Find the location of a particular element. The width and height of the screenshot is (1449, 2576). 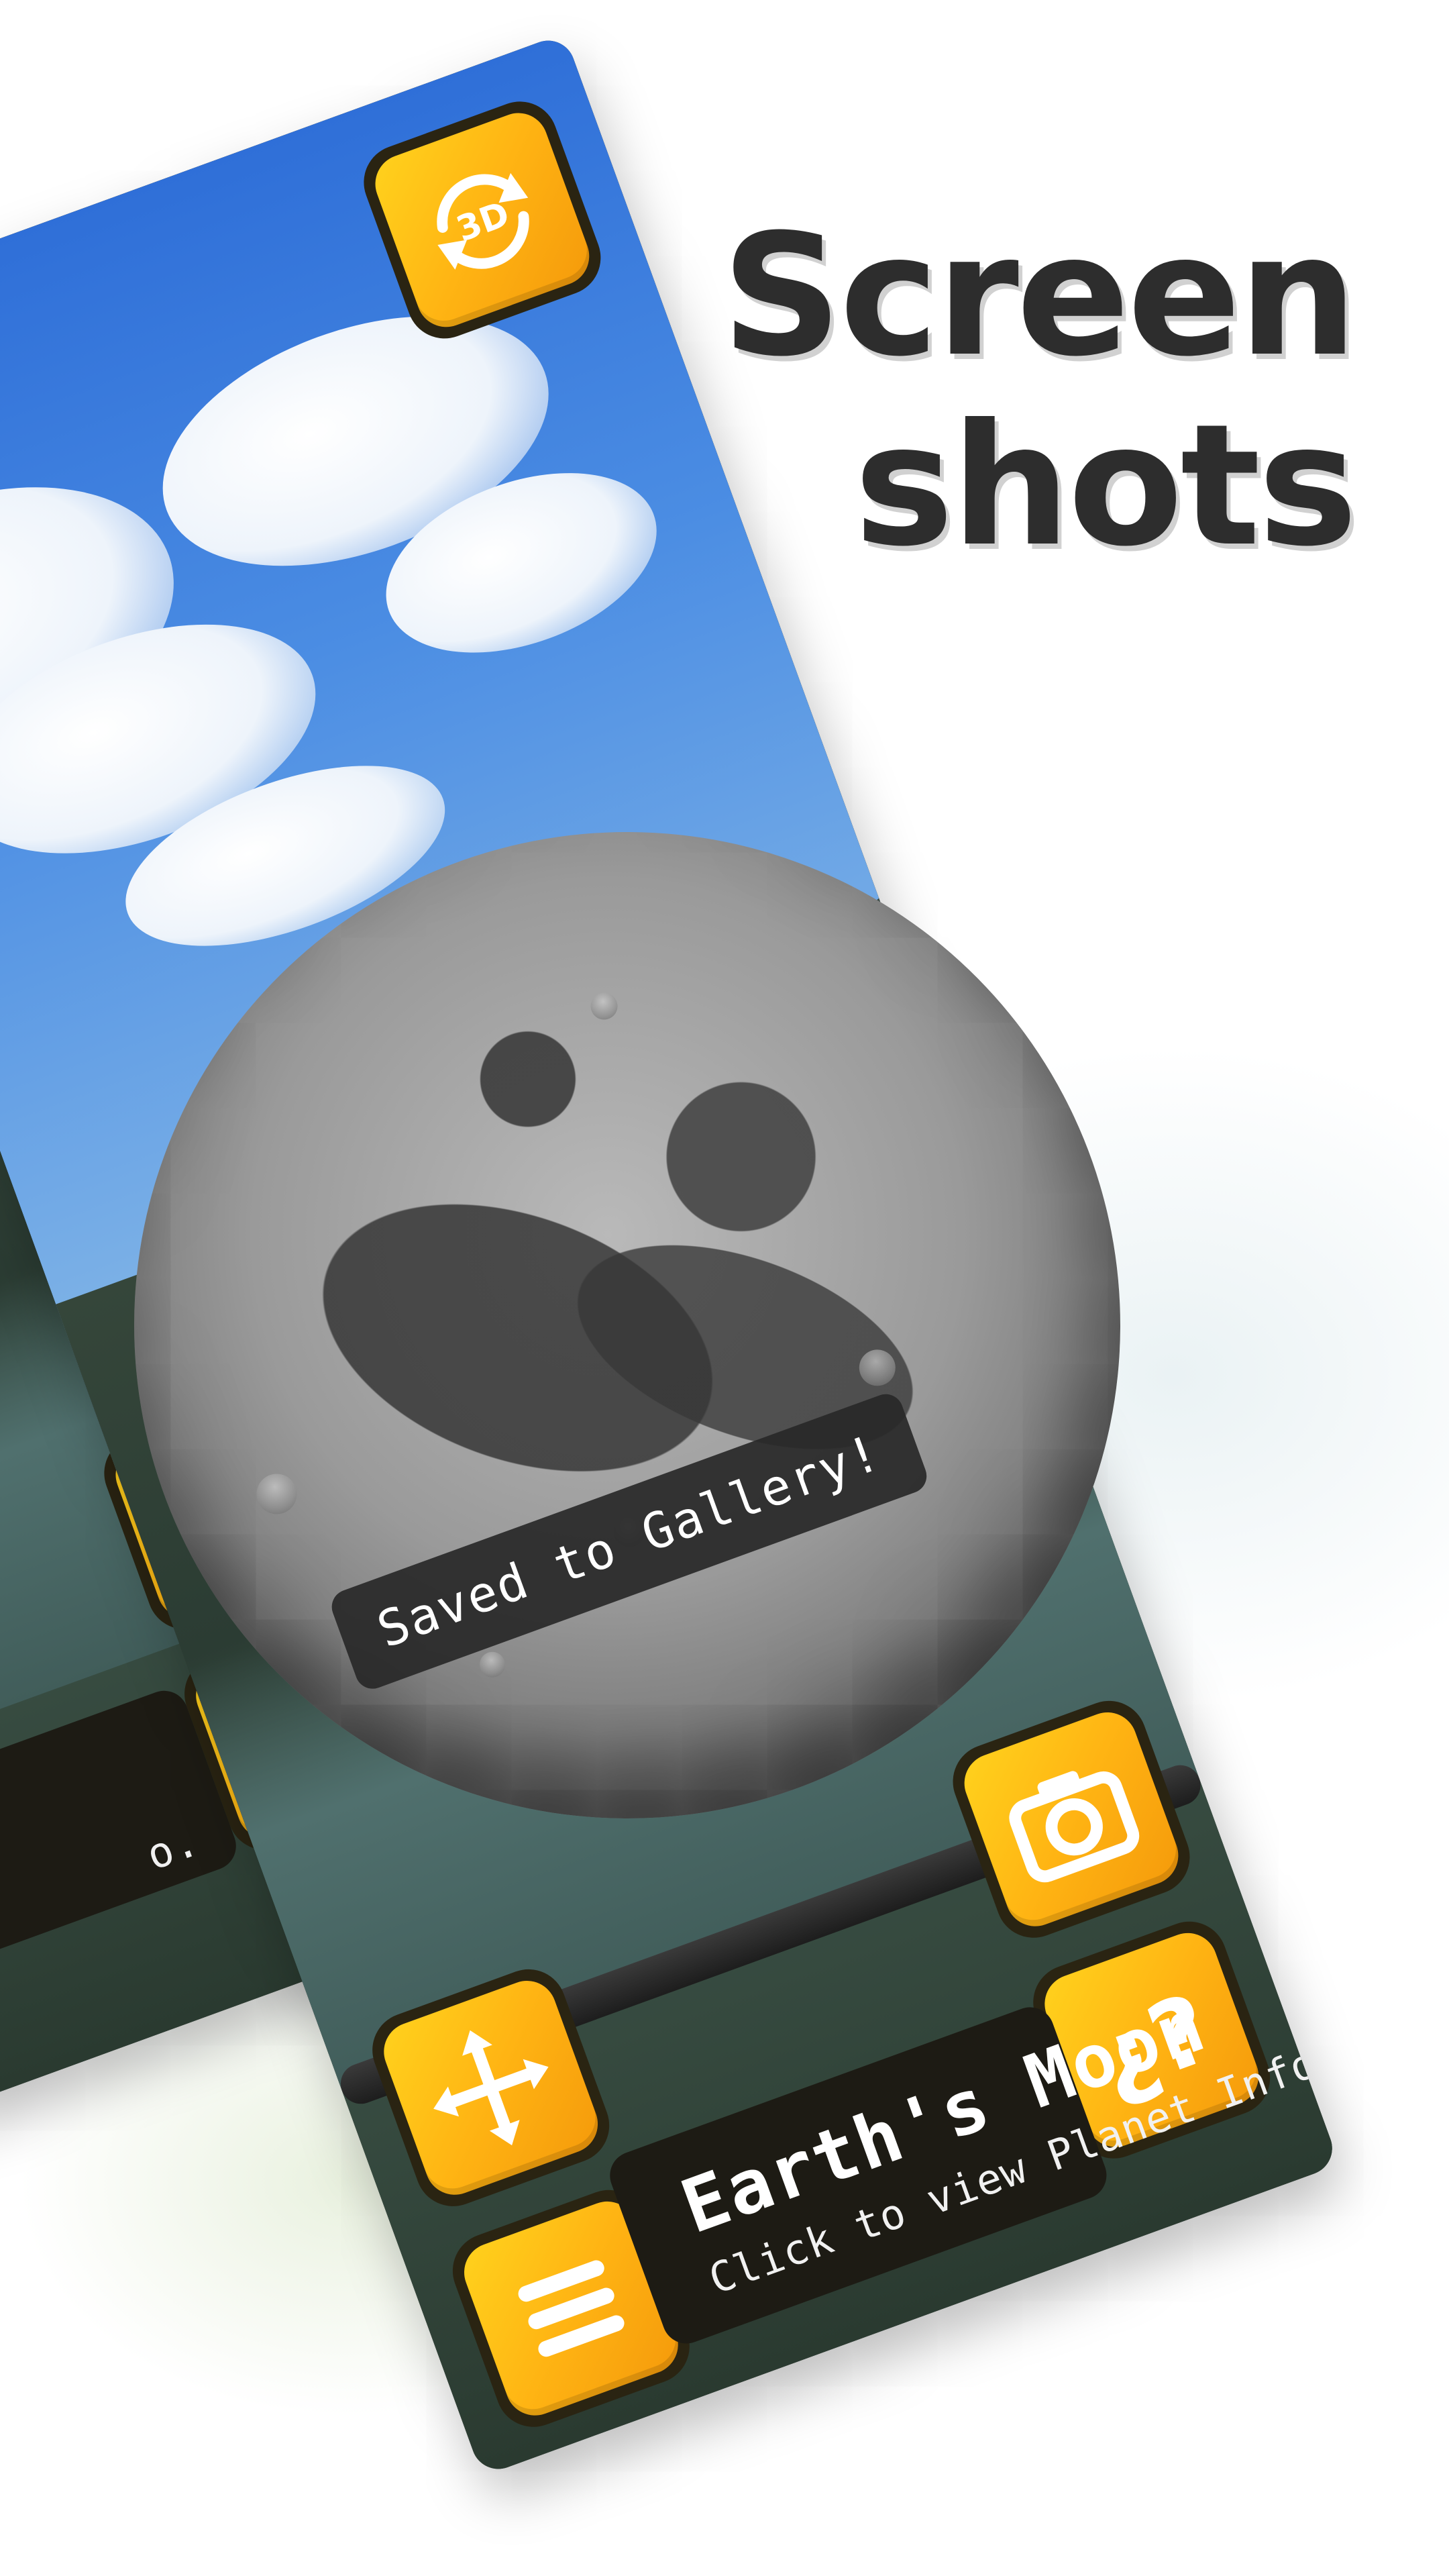

3d-rotate-icon: 3D is located at coordinates (483, 221).